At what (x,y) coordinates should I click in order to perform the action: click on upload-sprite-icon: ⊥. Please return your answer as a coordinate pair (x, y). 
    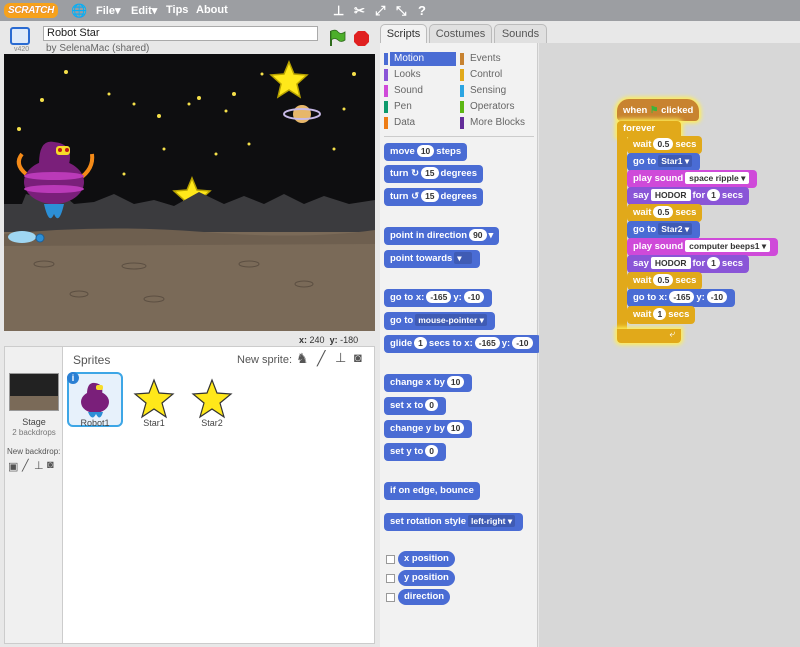
    Looking at the image, I should click on (340, 358).